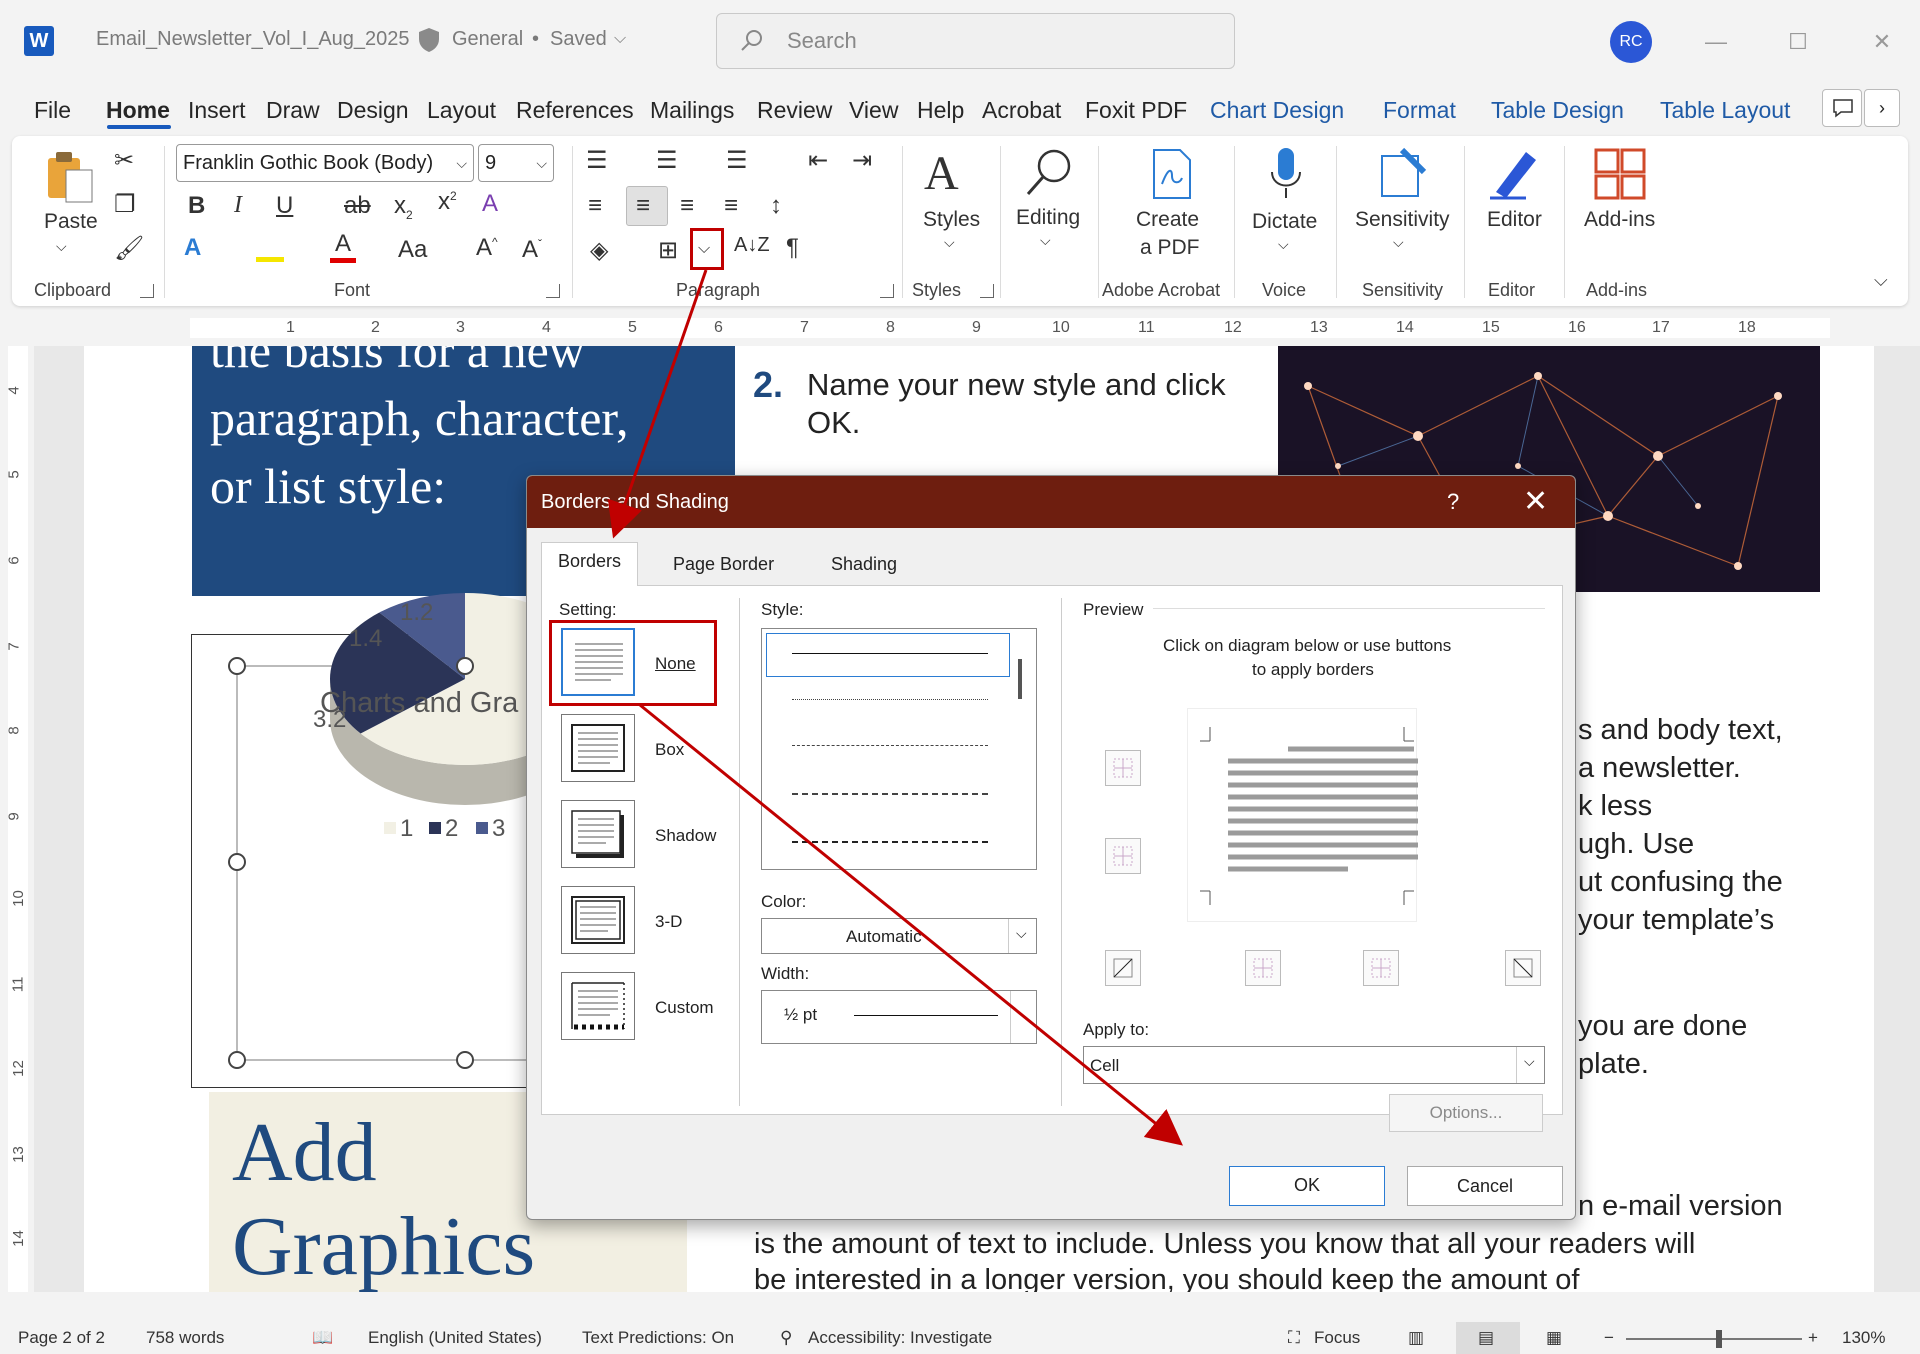 The image size is (1920, 1354). Describe the element at coordinates (1485, 1186) in the screenshot. I see `cancel-button: Cancel` at that location.